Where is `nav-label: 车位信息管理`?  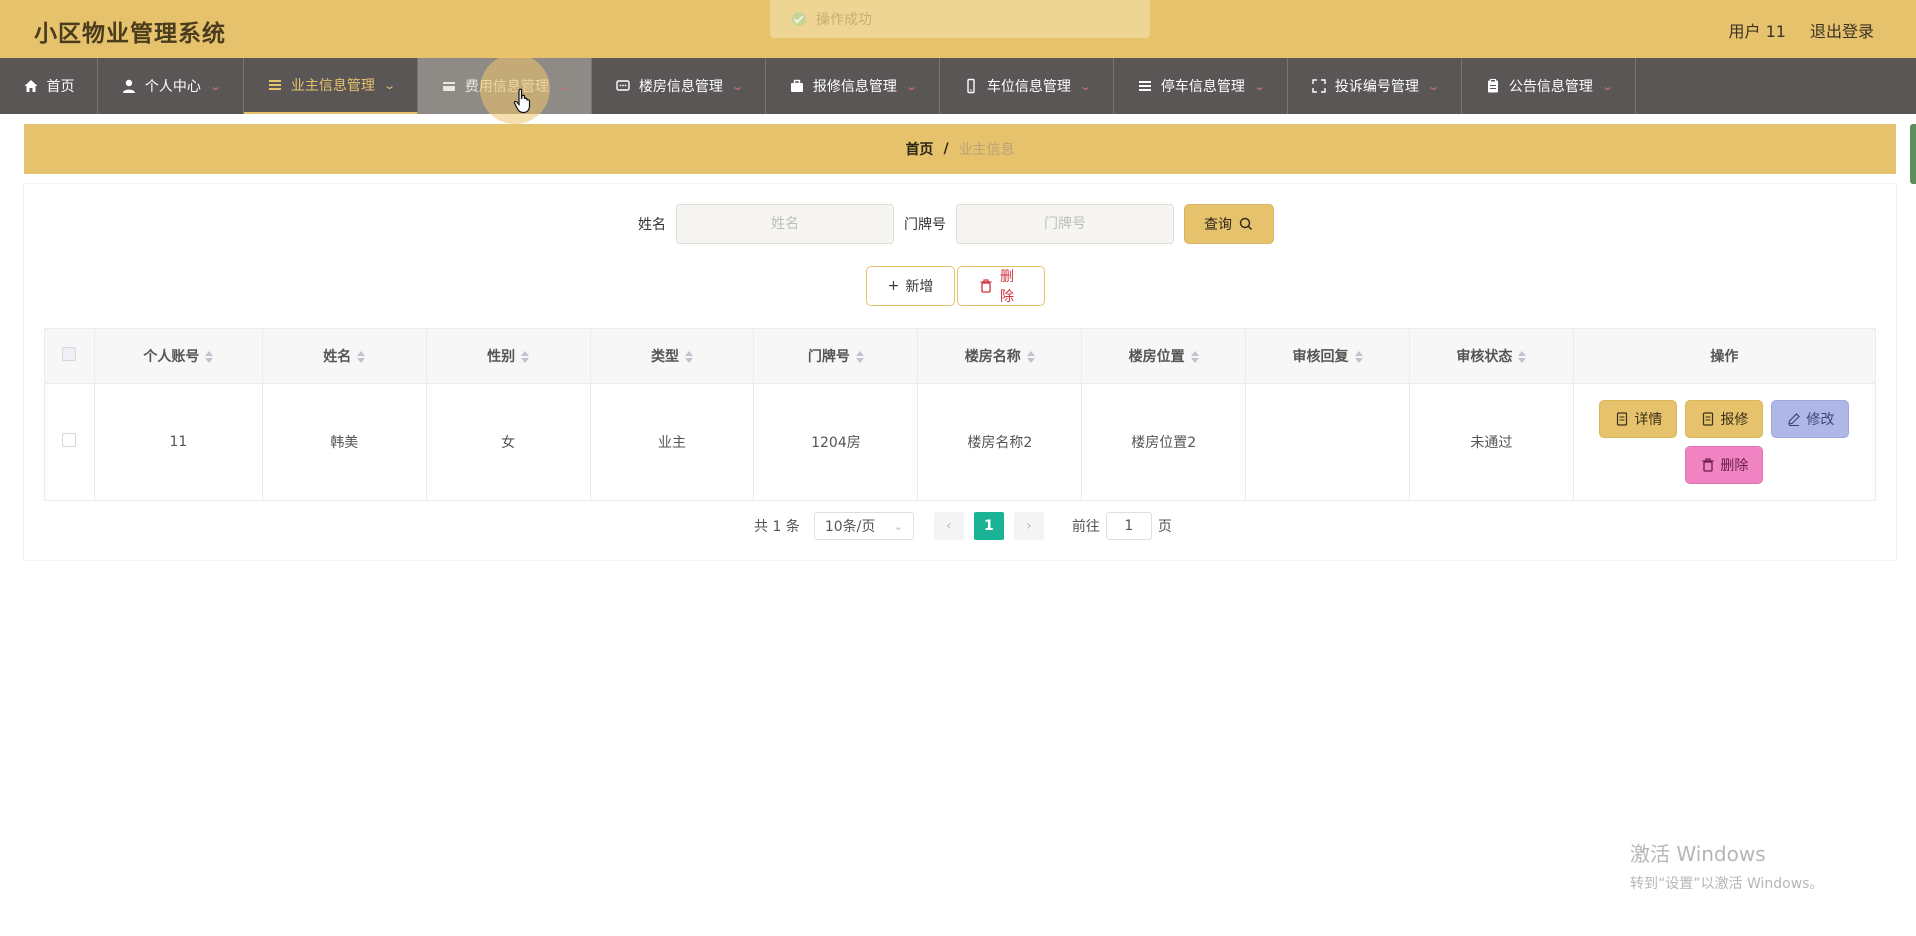
nav-label: 车位信息管理 is located at coordinates (1028, 87).